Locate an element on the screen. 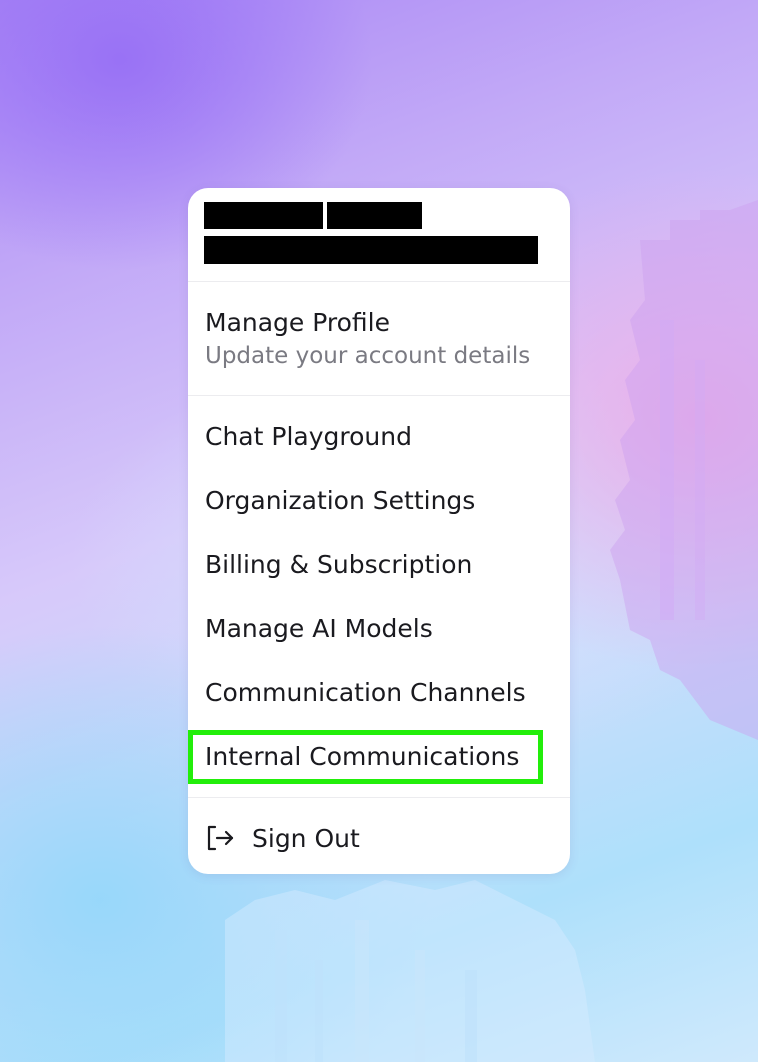  menu-item-label: Manage AI Models is located at coordinates (319, 628).